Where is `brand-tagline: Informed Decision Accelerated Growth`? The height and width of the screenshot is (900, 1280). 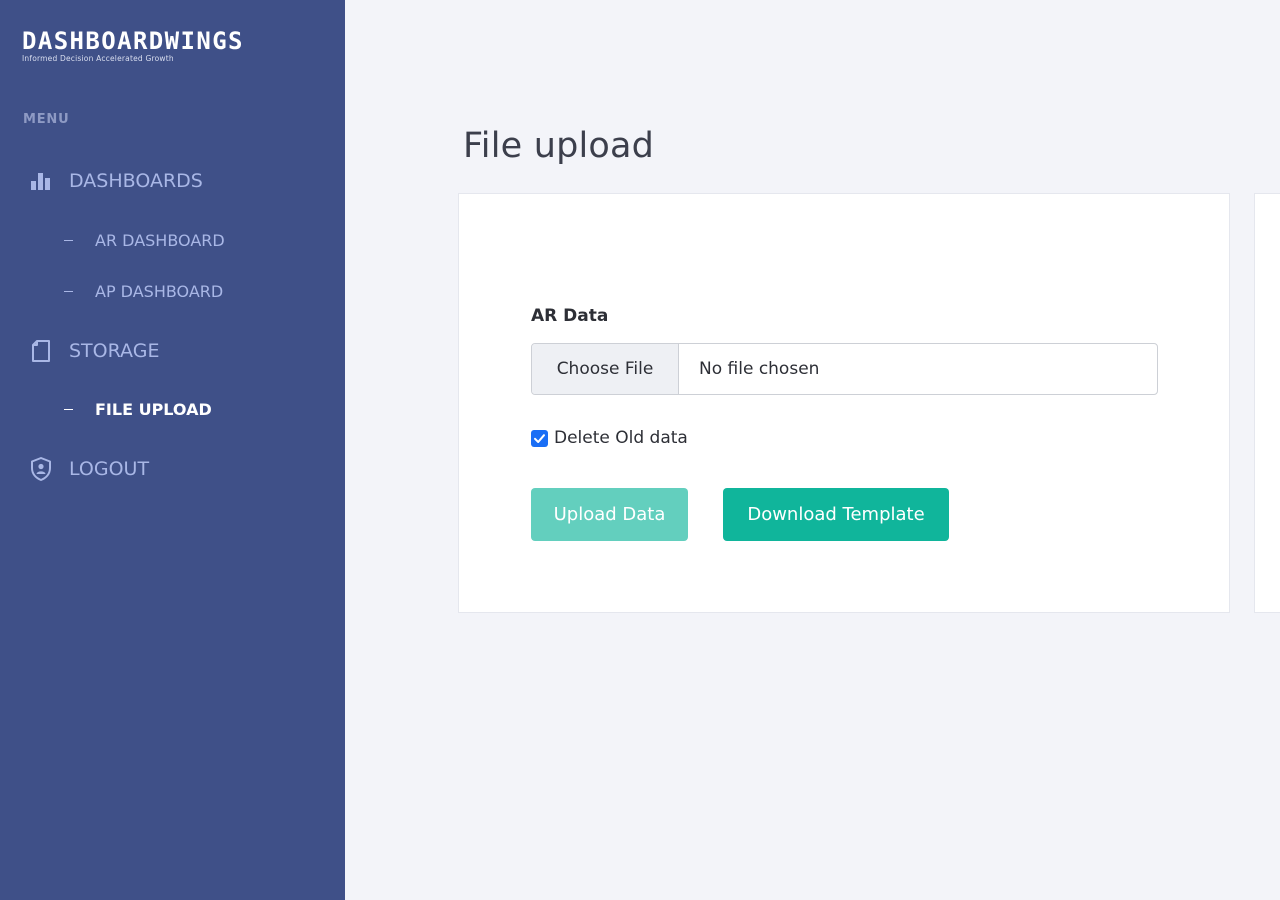 brand-tagline: Informed Decision Accelerated Growth is located at coordinates (98, 58).